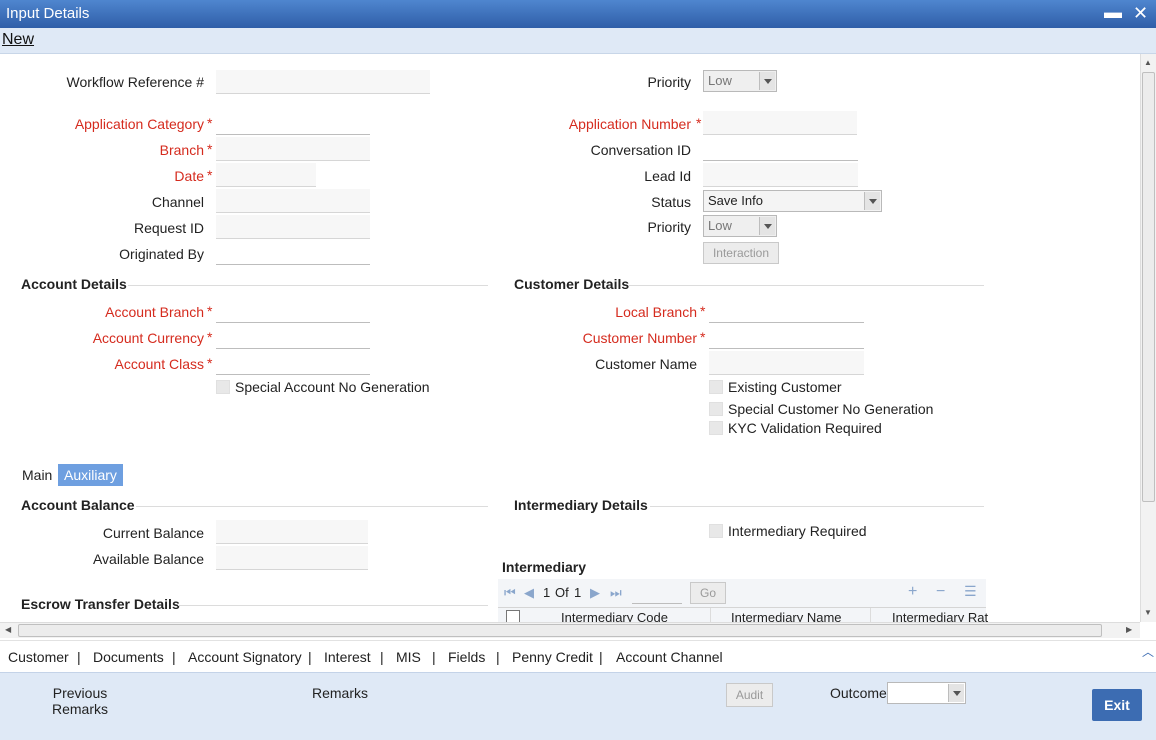 Image resolution: width=1156 pixels, height=740 pixels. Describe the element at coordinates (100, 604) in the screenshot. I see `escrow-transfer-heading: Escrow Transfer Details` at that location.